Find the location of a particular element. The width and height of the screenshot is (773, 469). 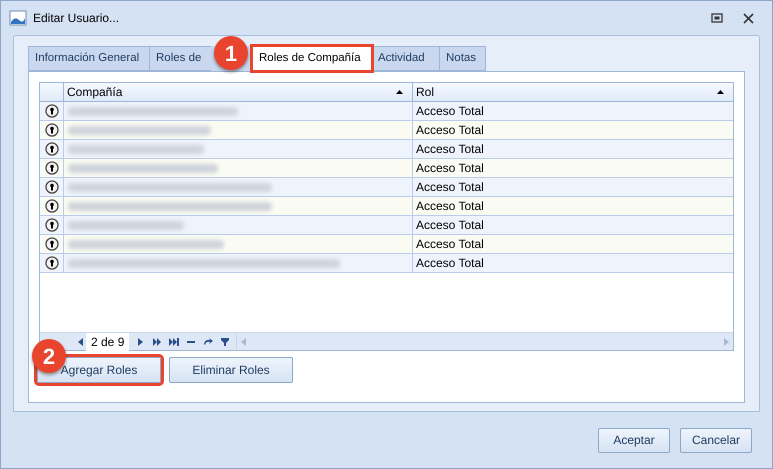

column-header: Rol is located at coordinates (573, 92).